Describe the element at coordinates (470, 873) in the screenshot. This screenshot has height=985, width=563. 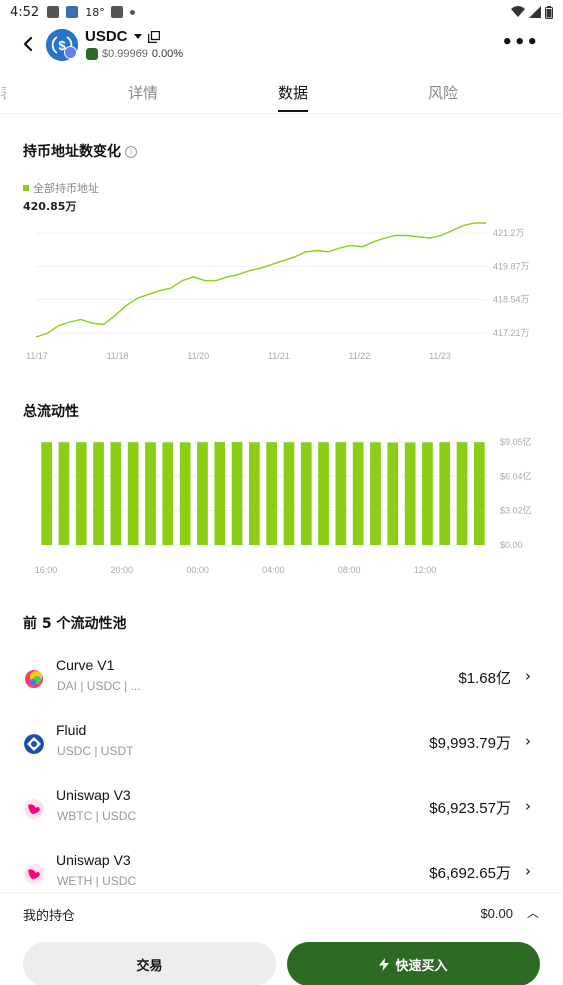
I see `pool-liquidity: $6,692.65万` at that location.